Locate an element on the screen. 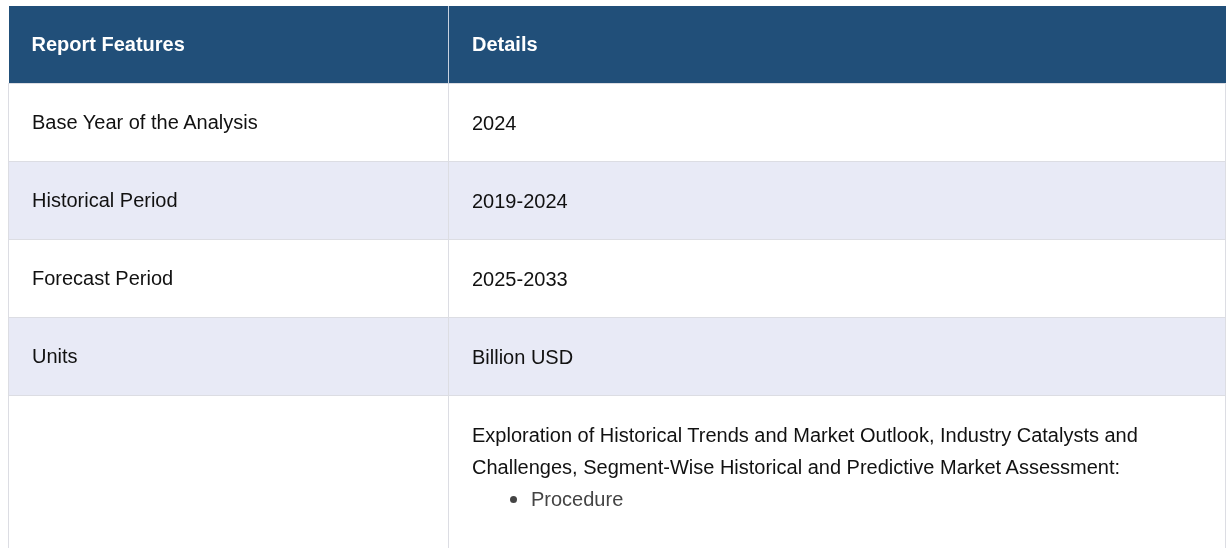 The image size is (1232, 548). list-item: Procedure is located at coordinates (577, 499).